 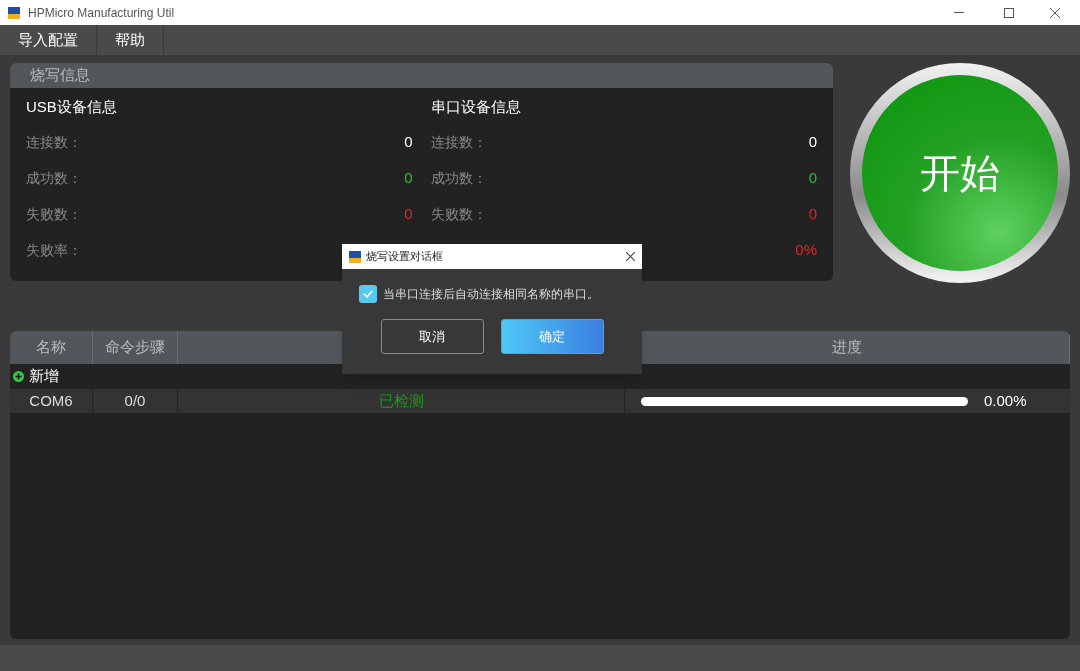 I want to click on checkmark-icon, so click(x=368, y=294).